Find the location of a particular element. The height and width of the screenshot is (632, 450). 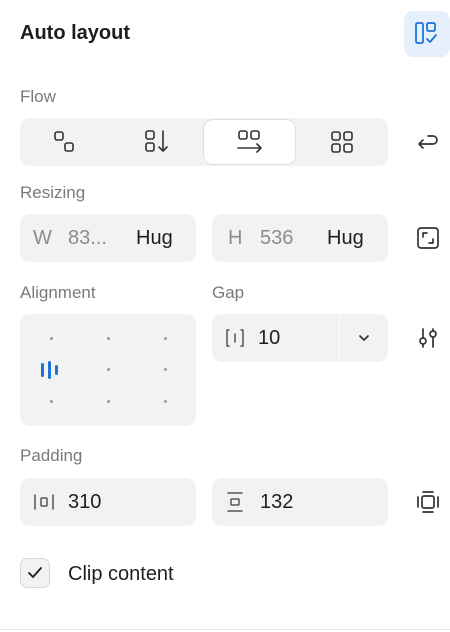

align-top-right is located at coordinates (165, 338).